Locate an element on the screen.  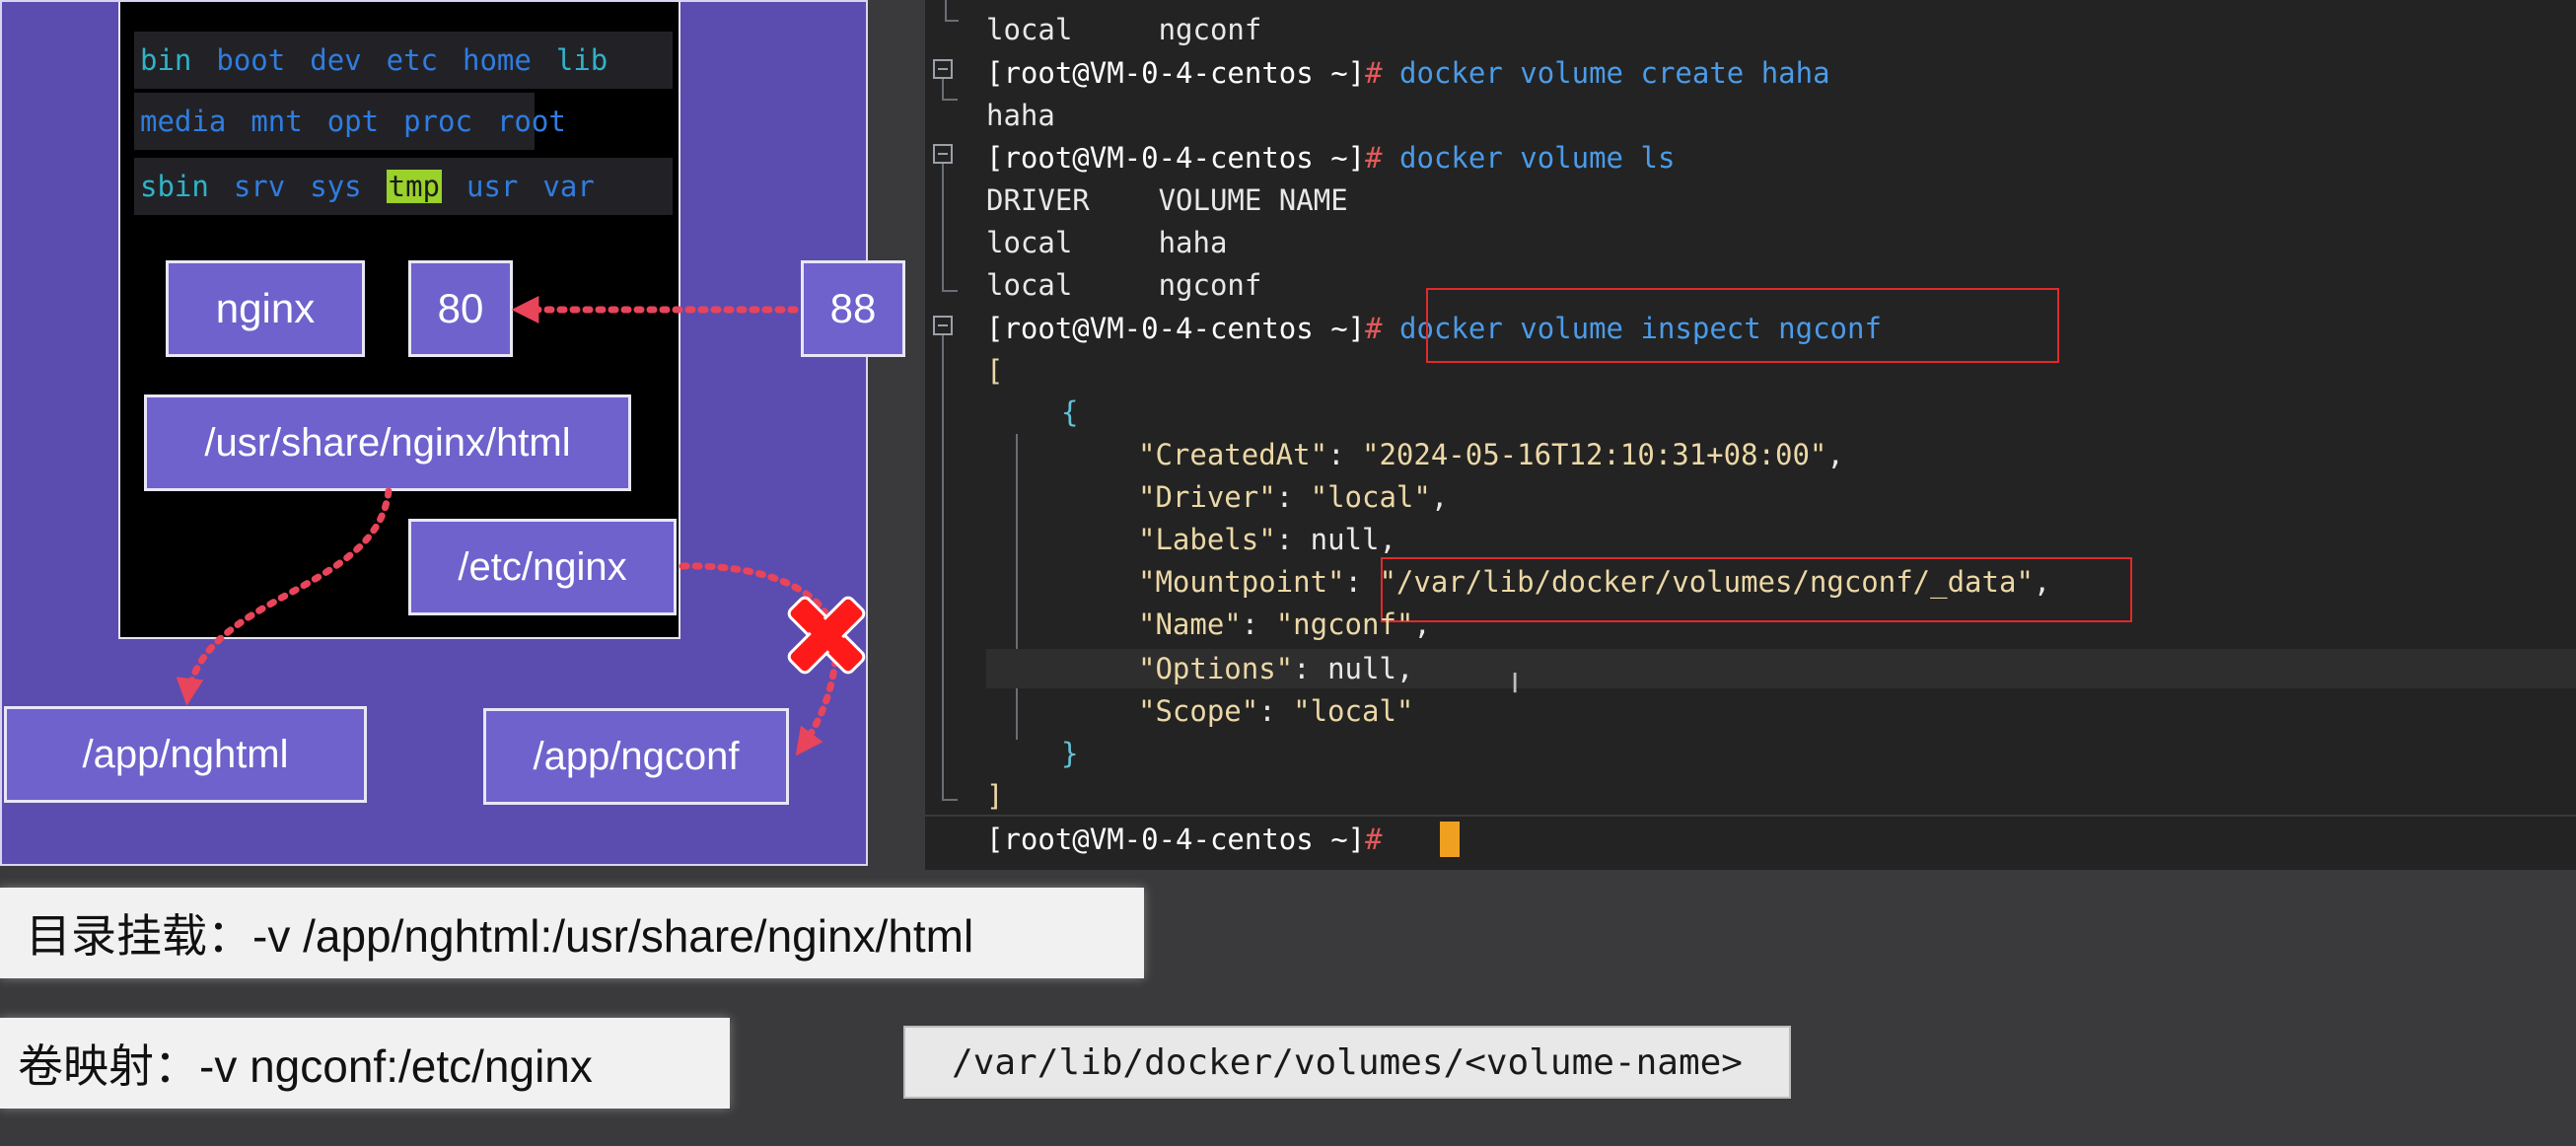
json-driver-line: "Driver": "local", is located at coordinates (1293, 497).